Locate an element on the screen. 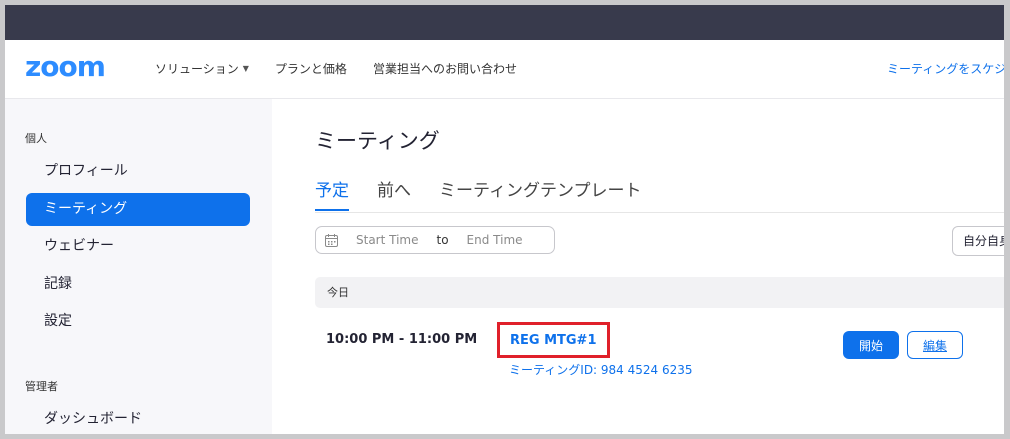  tab-upcoming: 予定 is located at coordinates (332, 193).